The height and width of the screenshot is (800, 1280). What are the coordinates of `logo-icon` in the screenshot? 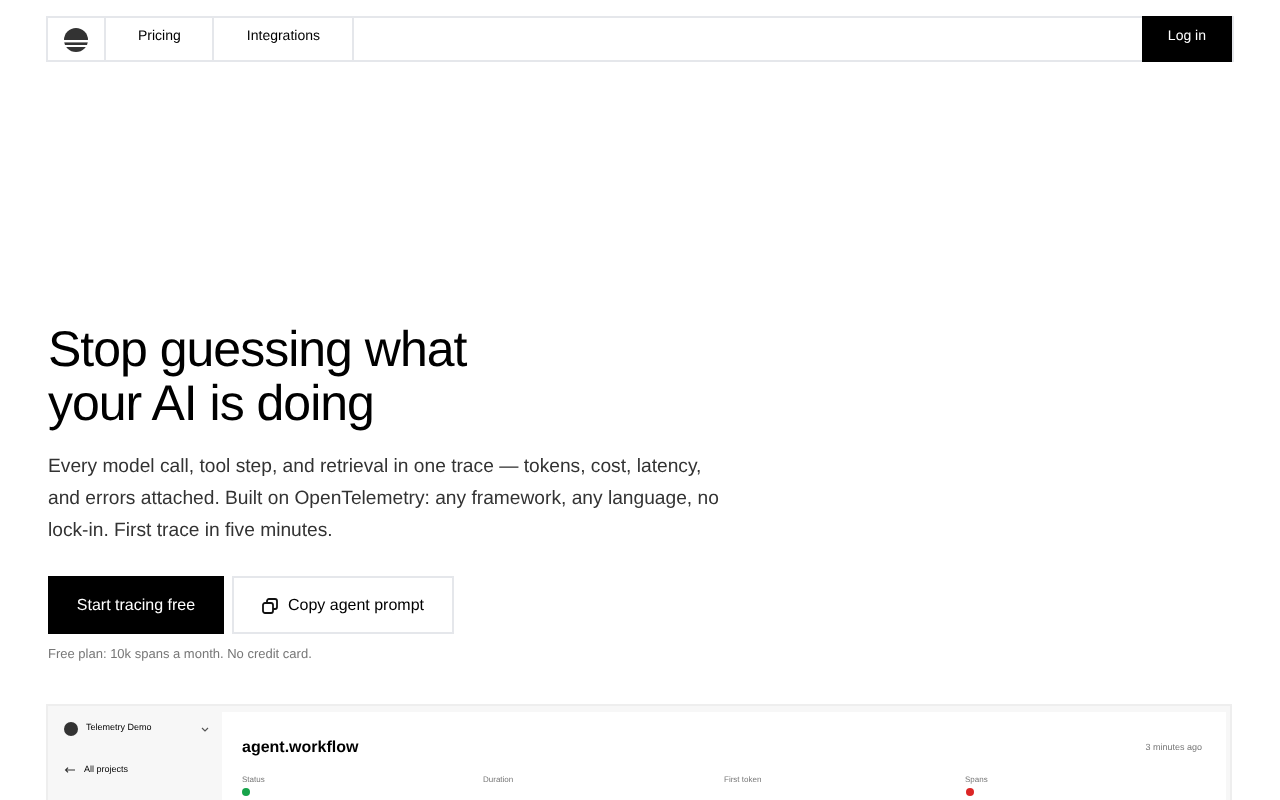 It's located at (76, 39).